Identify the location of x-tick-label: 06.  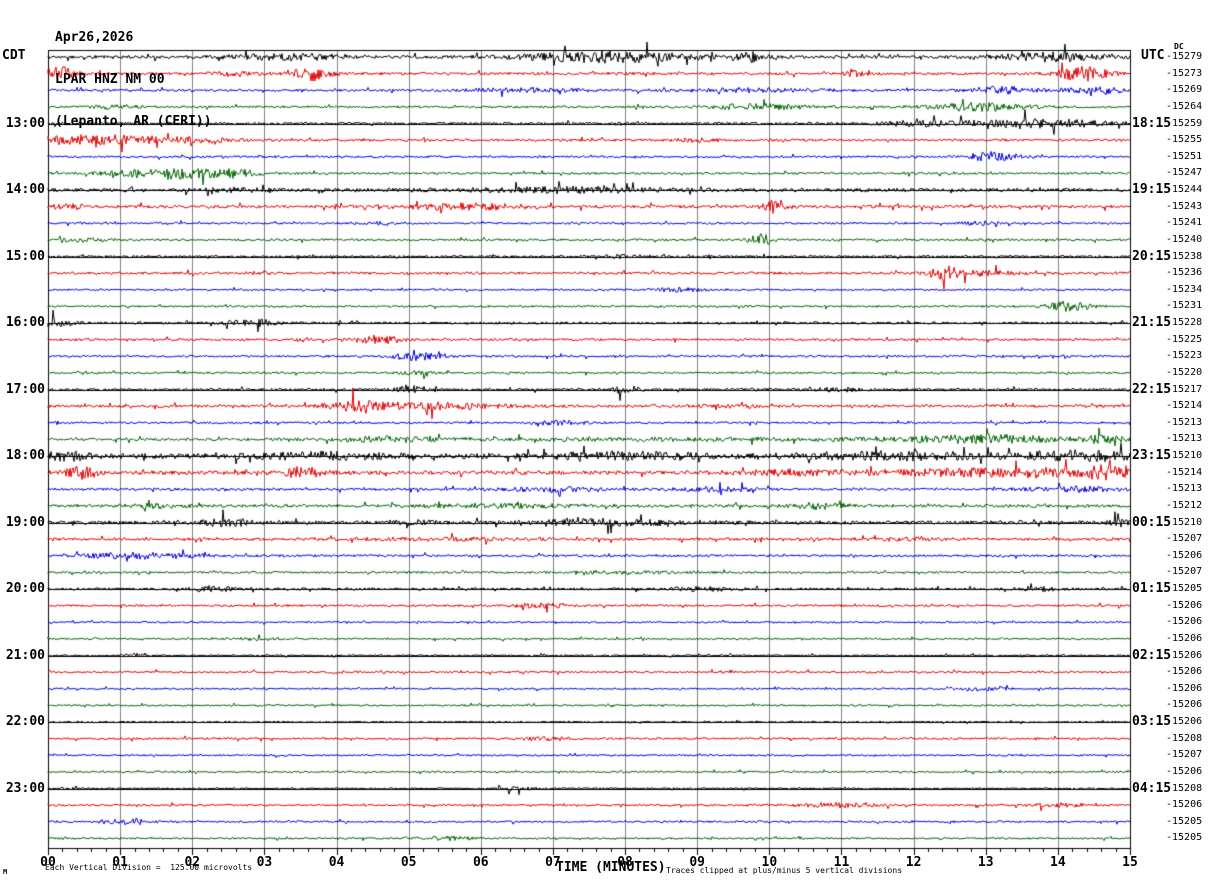
(480, 862).